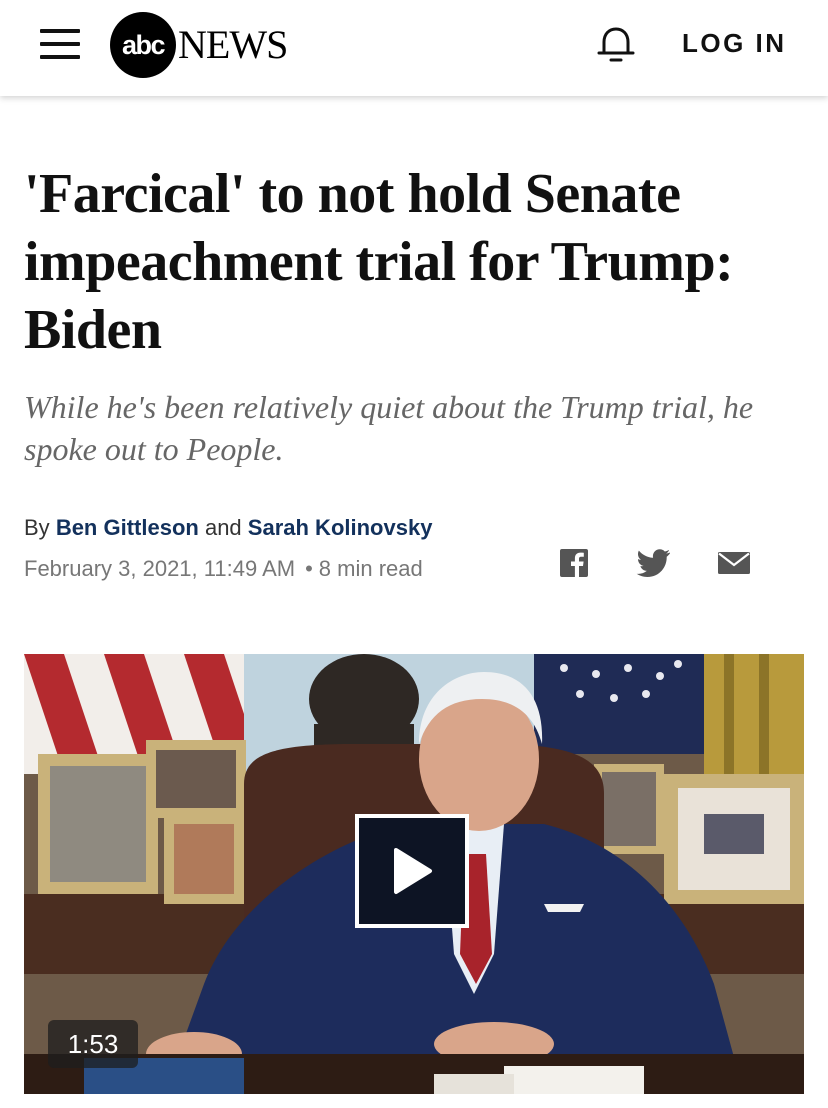  Describe the element at coordinates (734, 43) in the screenshot. I see `login-button: LOG IN` at that location.